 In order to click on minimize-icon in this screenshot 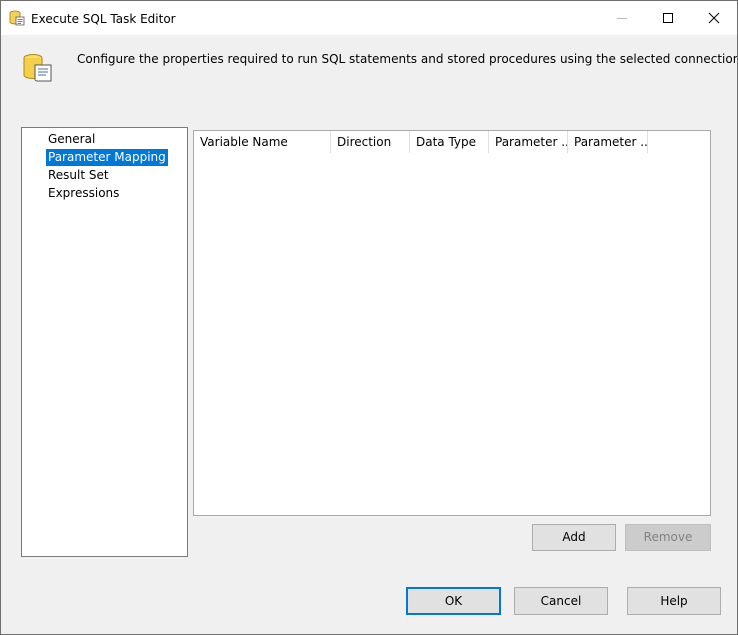, I will do `click(622, 18)`.